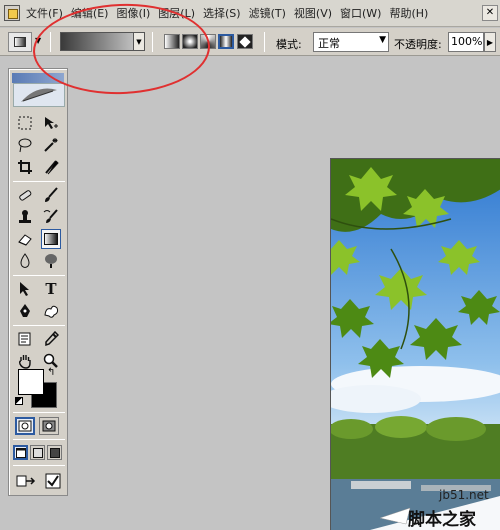 This screenshot has width=500, height=530. Describe the element at coordinates (53, 481) in the screenshot. I see `checkmark-icon` at that location.